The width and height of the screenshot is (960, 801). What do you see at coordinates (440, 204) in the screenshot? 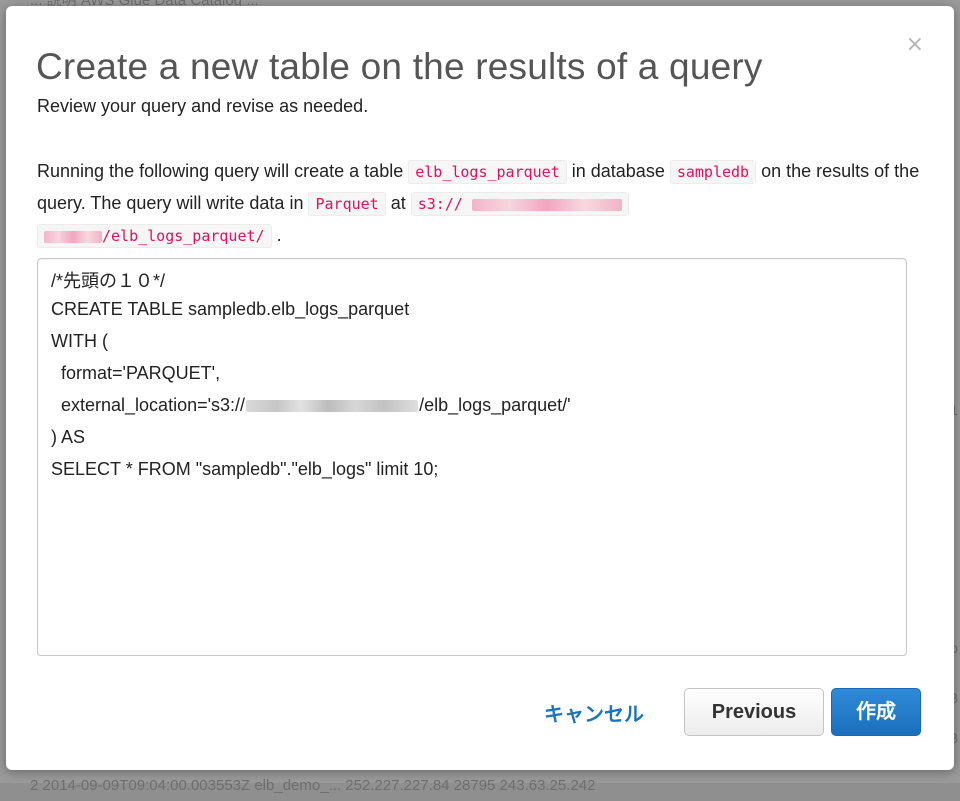
I see `s3-location-prefix: s3://` at bounding box center [440, 204].